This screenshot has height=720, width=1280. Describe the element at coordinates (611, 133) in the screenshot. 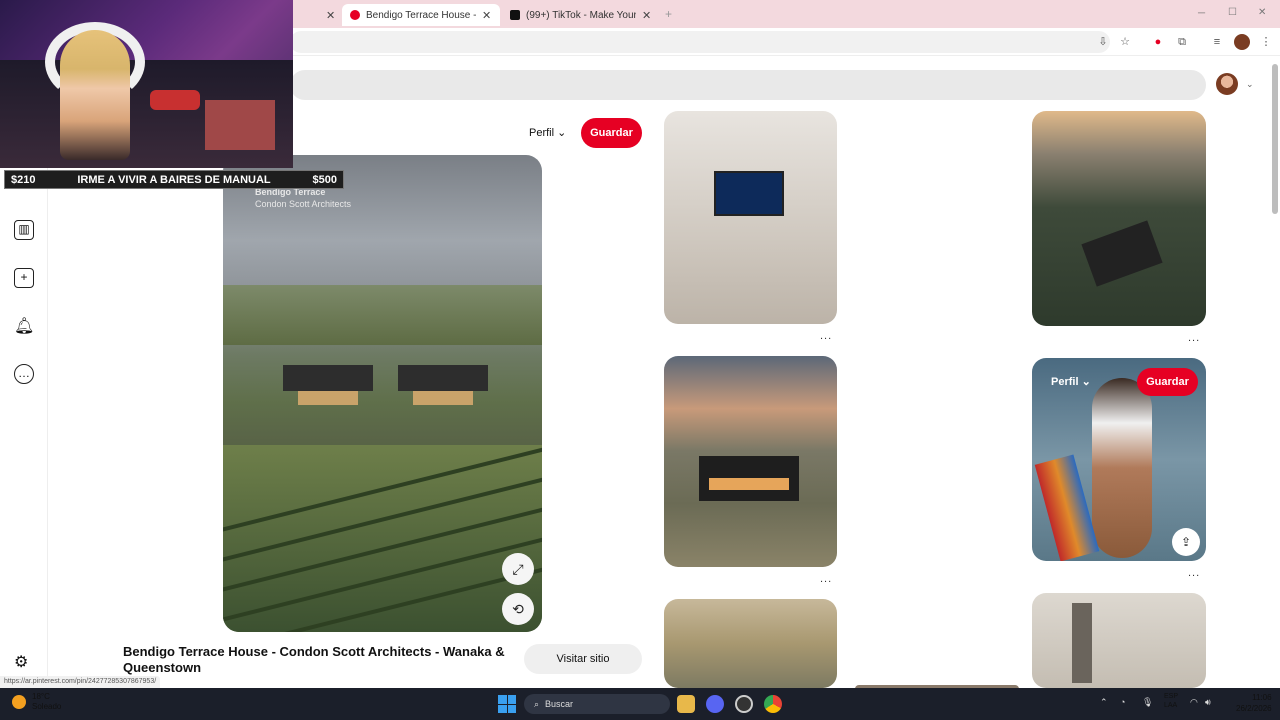

I see `save-button: Guardar` at that location.